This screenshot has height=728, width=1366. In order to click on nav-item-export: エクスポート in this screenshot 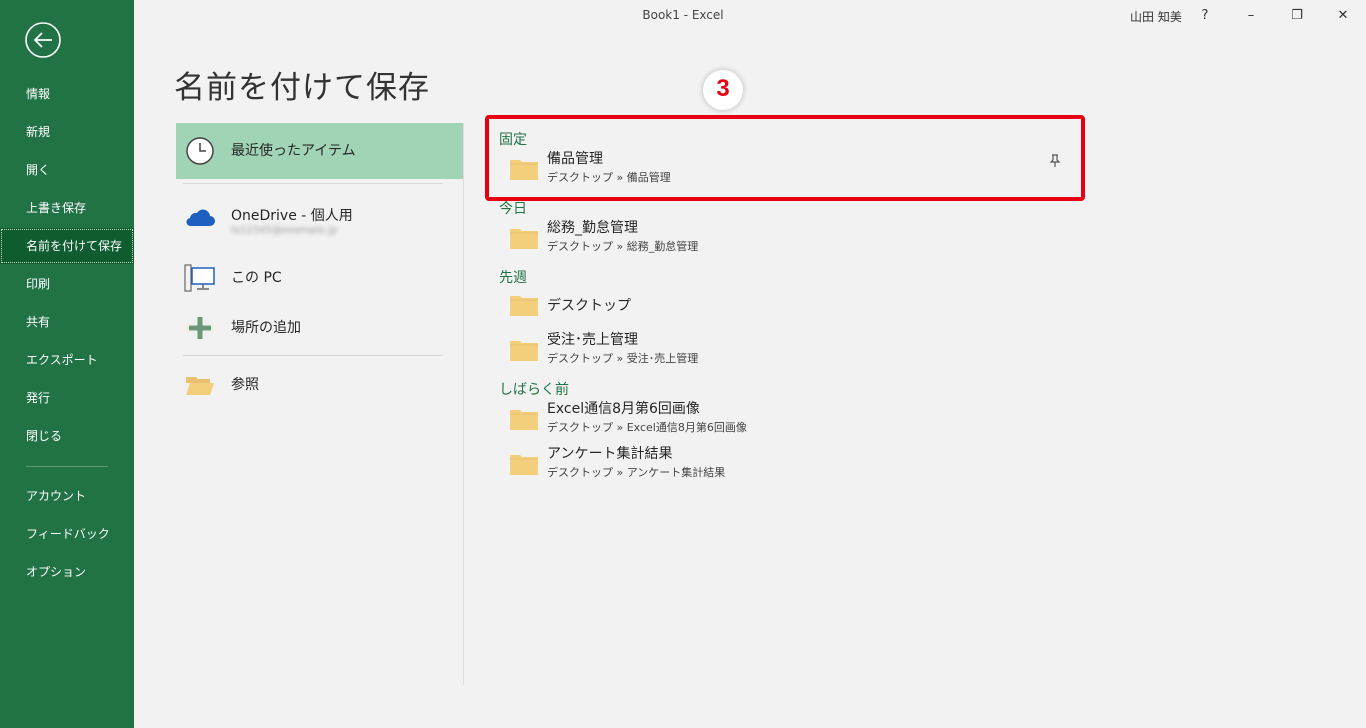, I will do `click(67, 360)`.